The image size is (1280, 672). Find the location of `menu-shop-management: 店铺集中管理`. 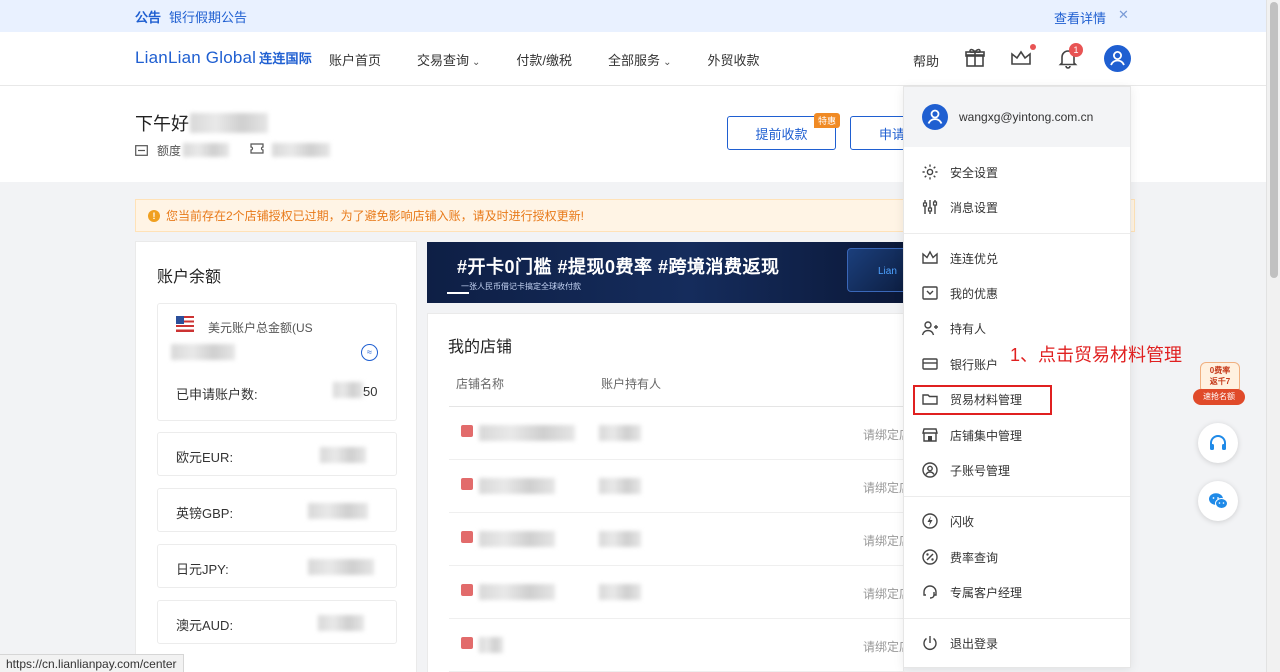

menu-shop-management: 店铺集中管理 is located at coordinates (1017, 435).